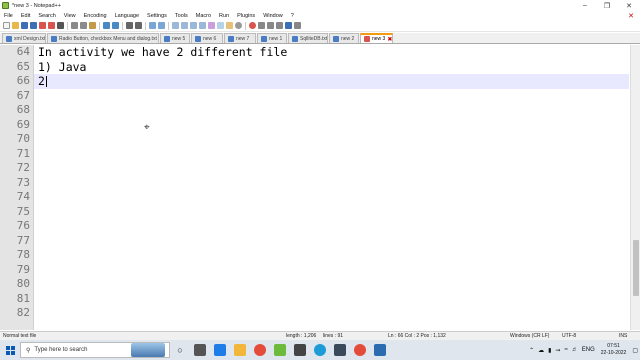  What do you see at coordinates (614, 350) in the screenshot?
I see `clock: 07:51 22-10-2022` at bounding box center [614, 350].